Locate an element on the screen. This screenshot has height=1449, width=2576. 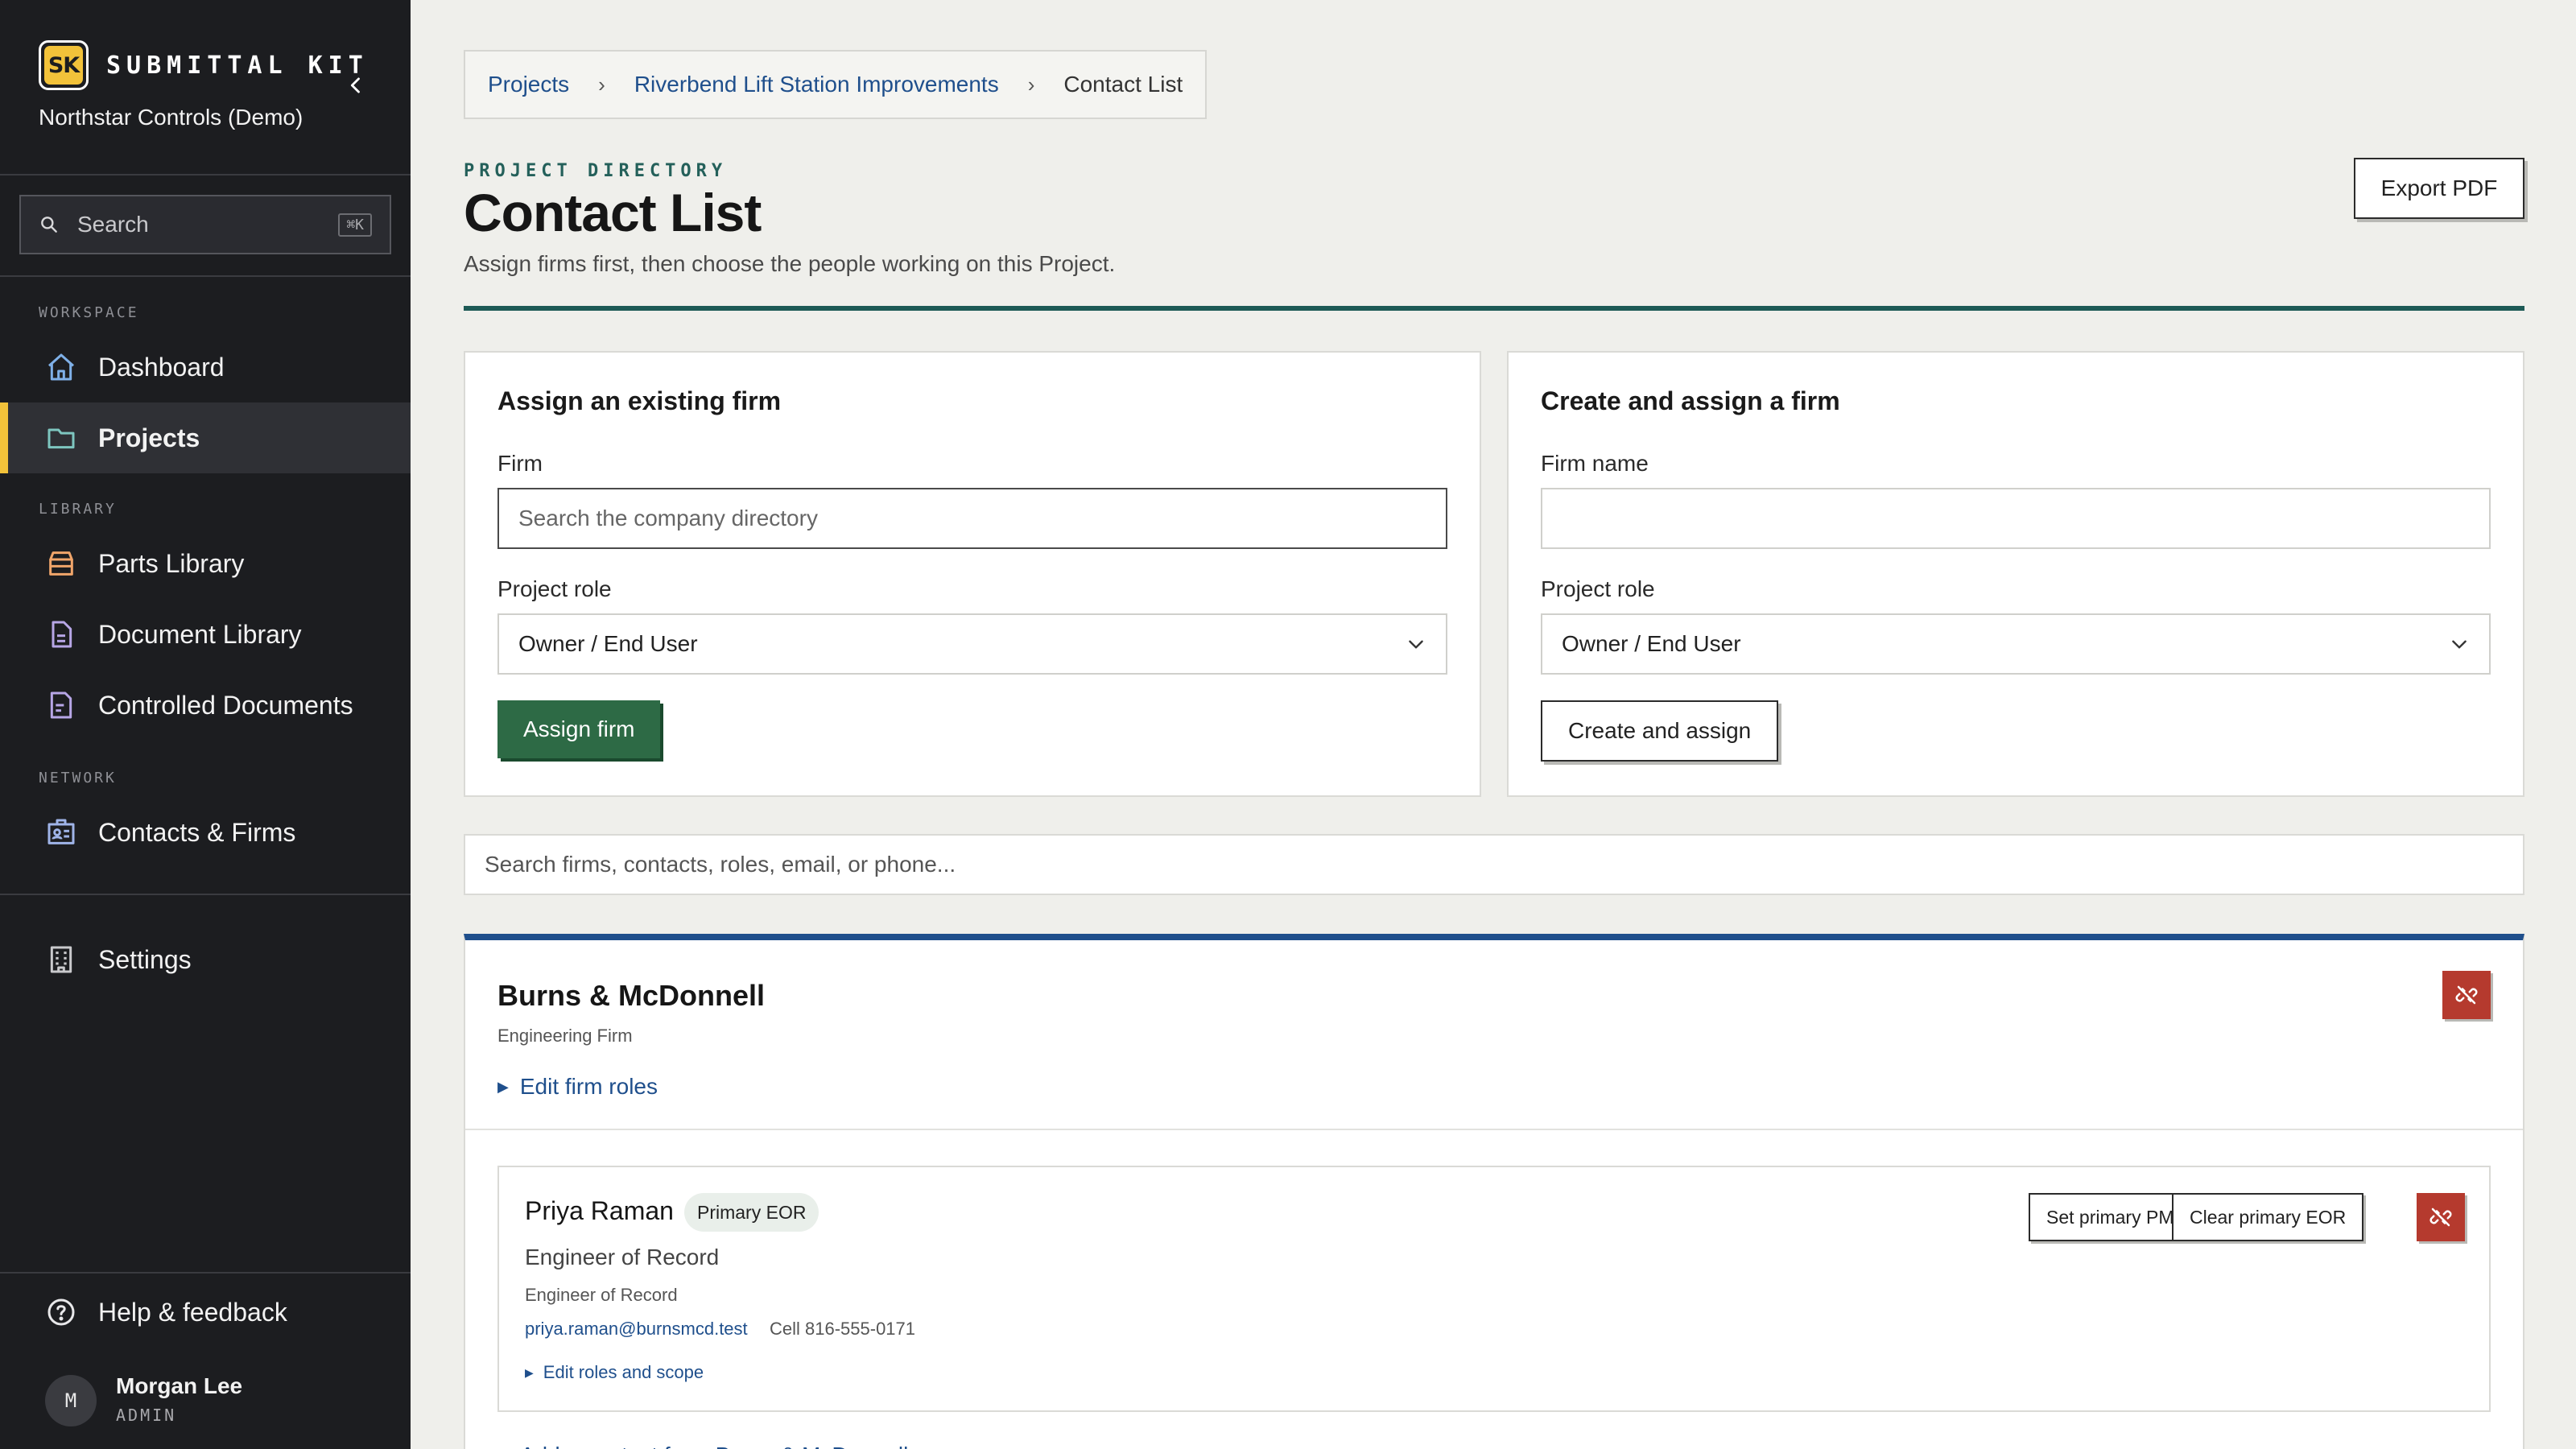
sidebar-item-label: Controlled Documents is located at coordinates (225, 705).